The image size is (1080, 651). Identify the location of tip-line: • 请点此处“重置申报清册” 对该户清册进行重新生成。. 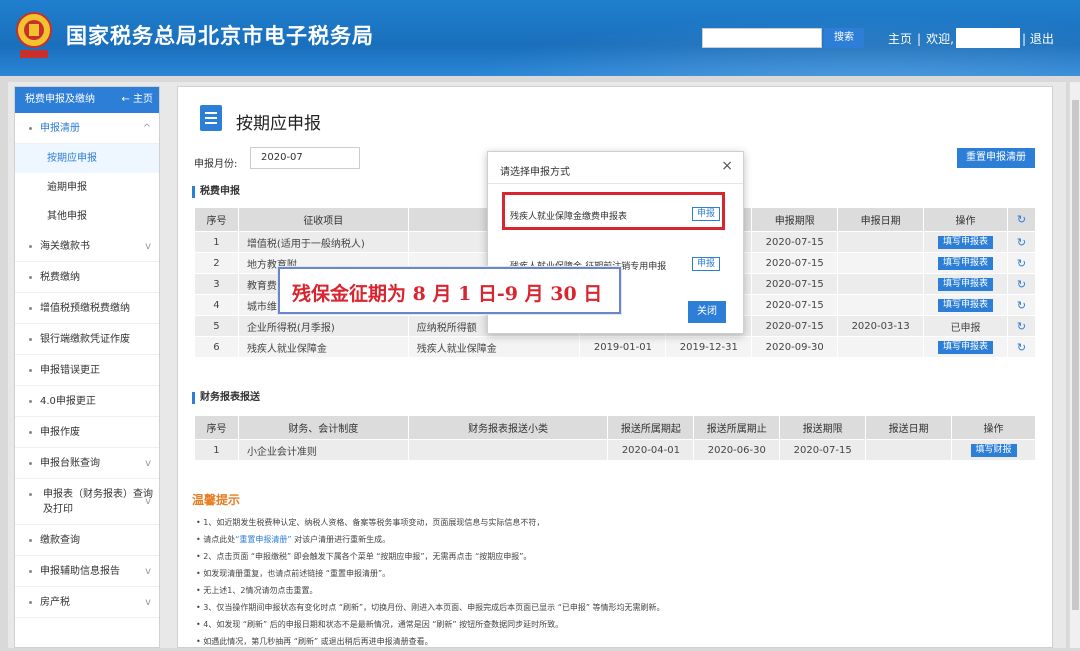
(293, 539).